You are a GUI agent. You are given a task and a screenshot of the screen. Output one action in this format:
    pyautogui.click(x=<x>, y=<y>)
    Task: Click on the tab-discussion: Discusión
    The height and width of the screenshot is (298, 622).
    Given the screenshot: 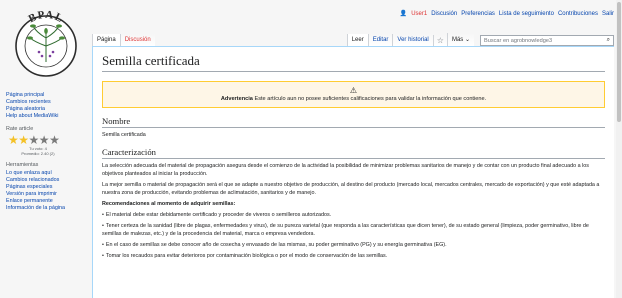 What is the action you would take?
    pyautogui.click(x=137, y=40)
    